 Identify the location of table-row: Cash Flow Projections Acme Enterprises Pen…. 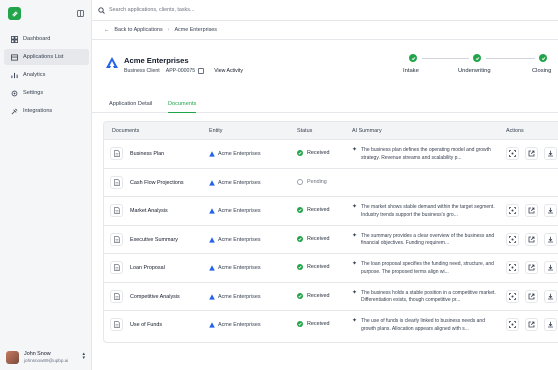
(331, 183).